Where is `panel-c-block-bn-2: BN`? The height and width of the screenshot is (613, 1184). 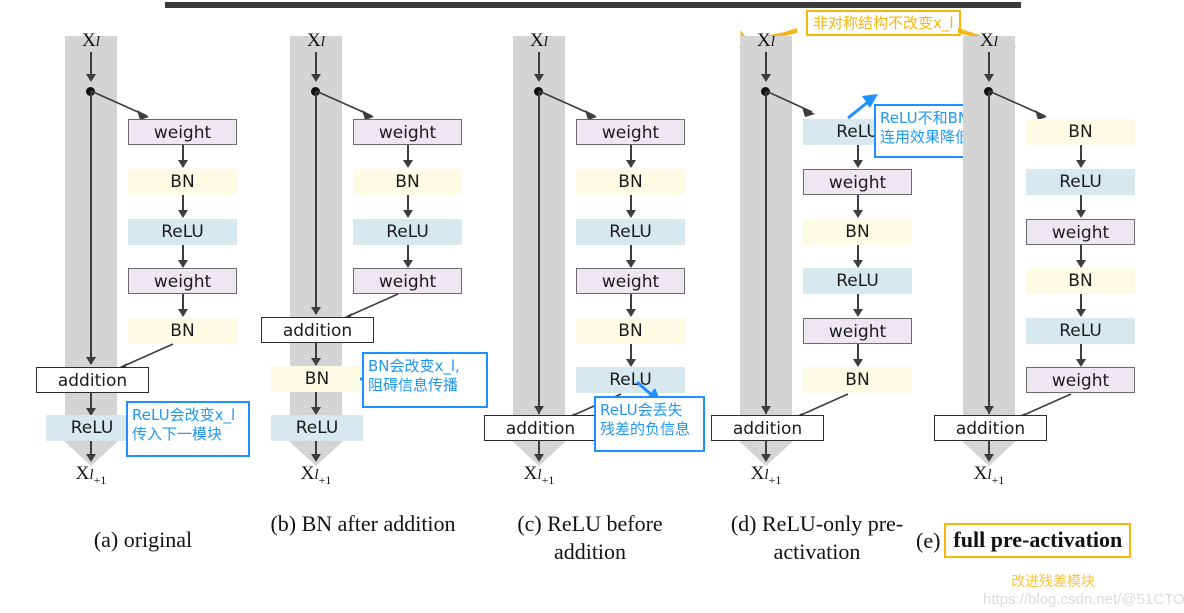 panel-c-block-bn-2: BN is located at coordinates (630, 331).